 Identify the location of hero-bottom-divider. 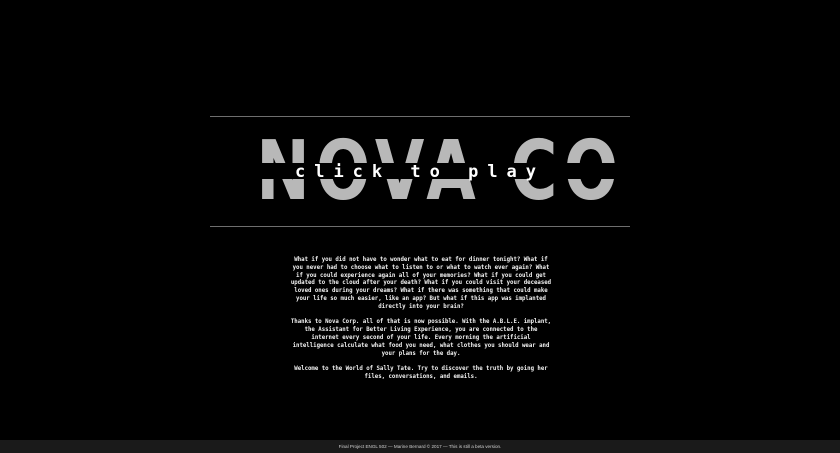
(420, 226).